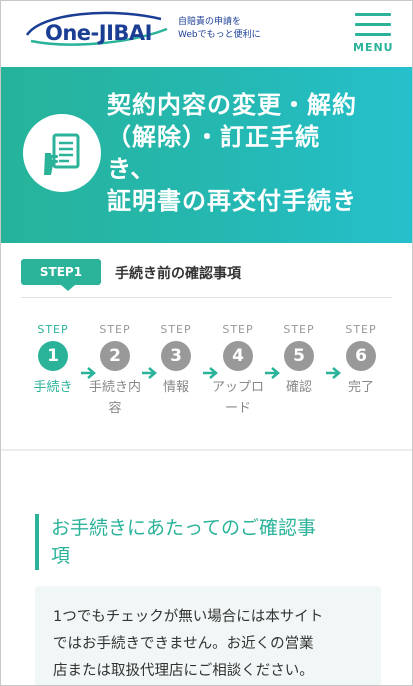 The width and height of the screenshot is (413, 686). Describe the element at coordinates (213, 137) in the screenshot. I see `page-title-line: （解除）・訂正手続` at that location.